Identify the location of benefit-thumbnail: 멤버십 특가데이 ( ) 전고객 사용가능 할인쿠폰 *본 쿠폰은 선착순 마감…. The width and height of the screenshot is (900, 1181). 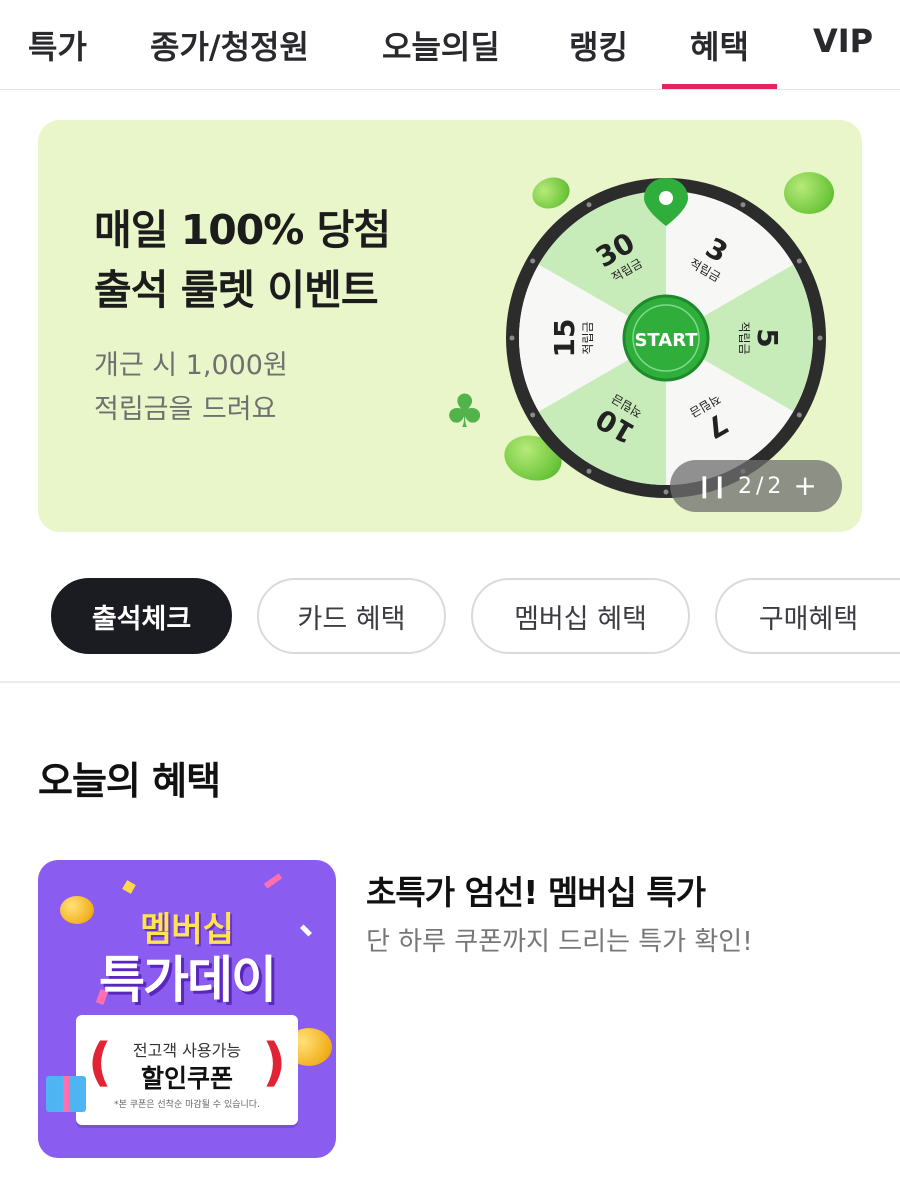
(187, 1009).